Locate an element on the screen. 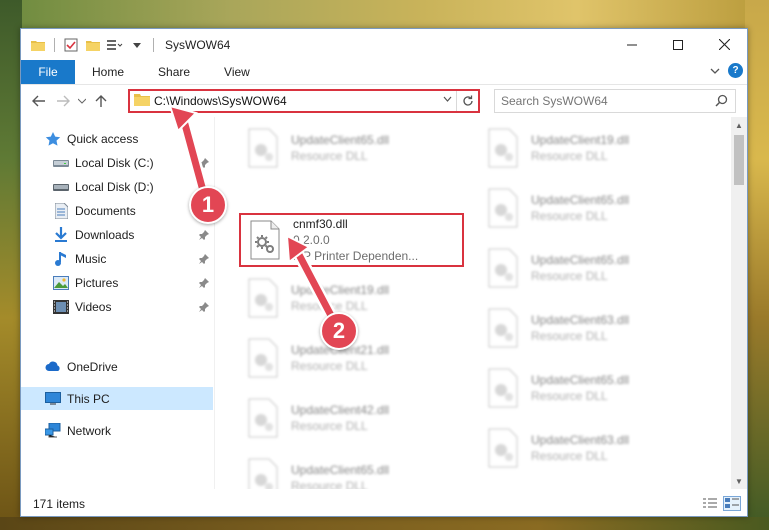  refresh-button is located at coordinates (467, 101).